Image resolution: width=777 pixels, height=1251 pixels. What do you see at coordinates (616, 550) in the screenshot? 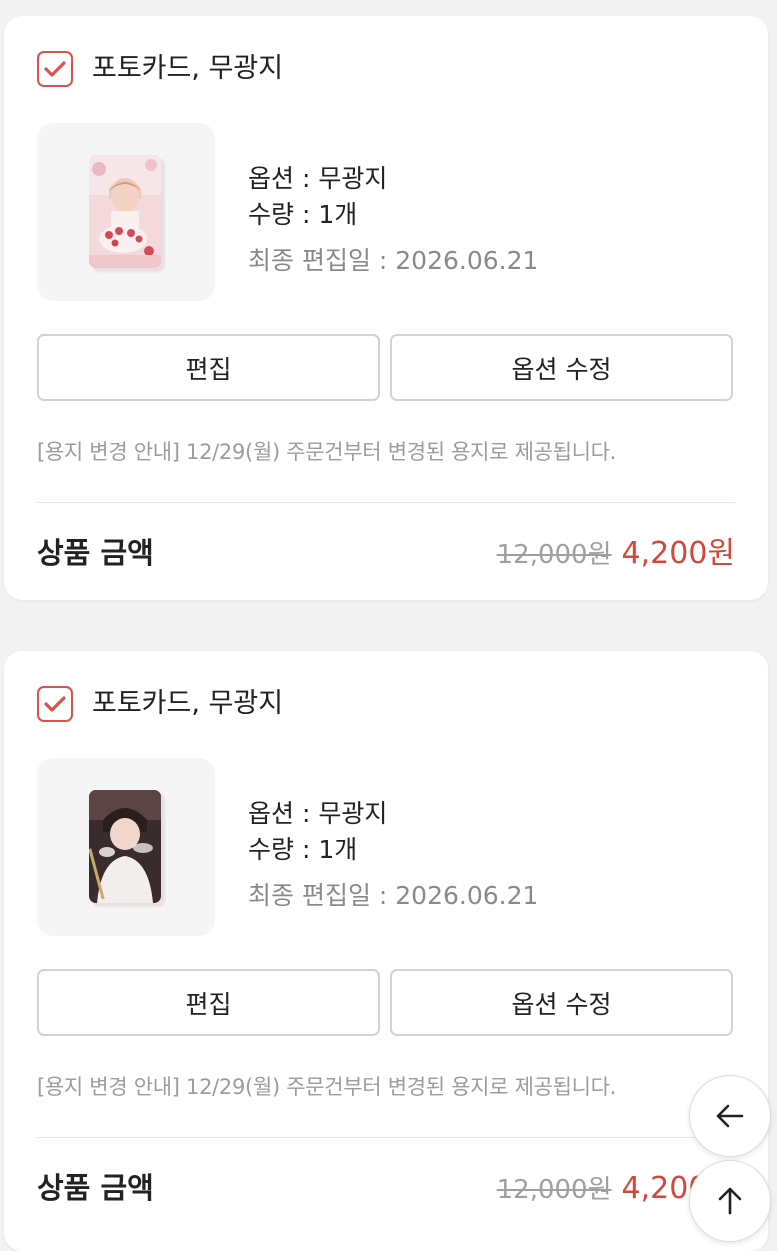
I see `price-group: 12,000원 4,200원` at bounding box center [616, 550].